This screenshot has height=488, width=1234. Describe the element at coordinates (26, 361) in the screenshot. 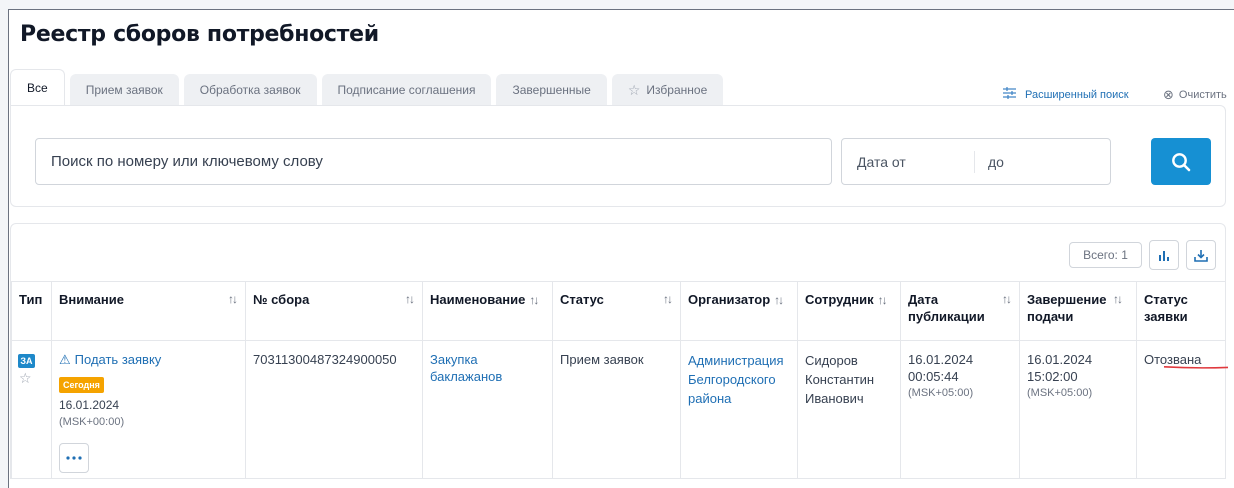

I see `type-badge: ЗА` at that location.